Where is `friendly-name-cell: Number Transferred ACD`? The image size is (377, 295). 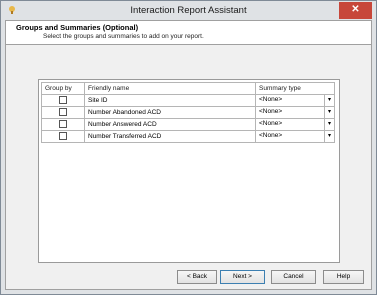
friendly-name-cell: Number Transferred ACD is located at coordinates (170, 136).